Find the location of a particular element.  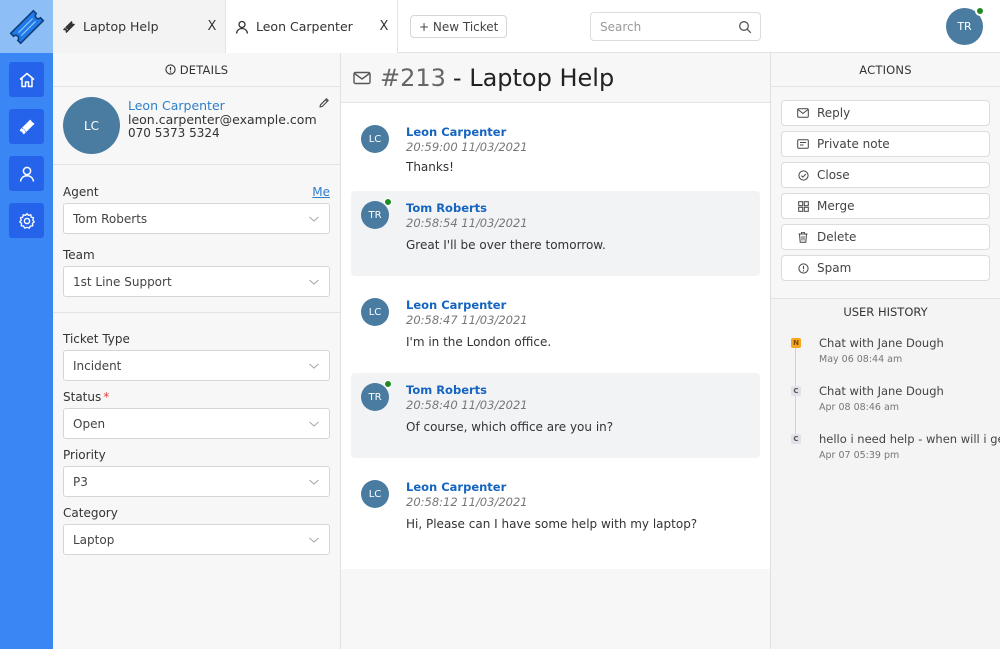

message-text: Great I'll be over there tomorrow. is located at coordinates (506, 245).